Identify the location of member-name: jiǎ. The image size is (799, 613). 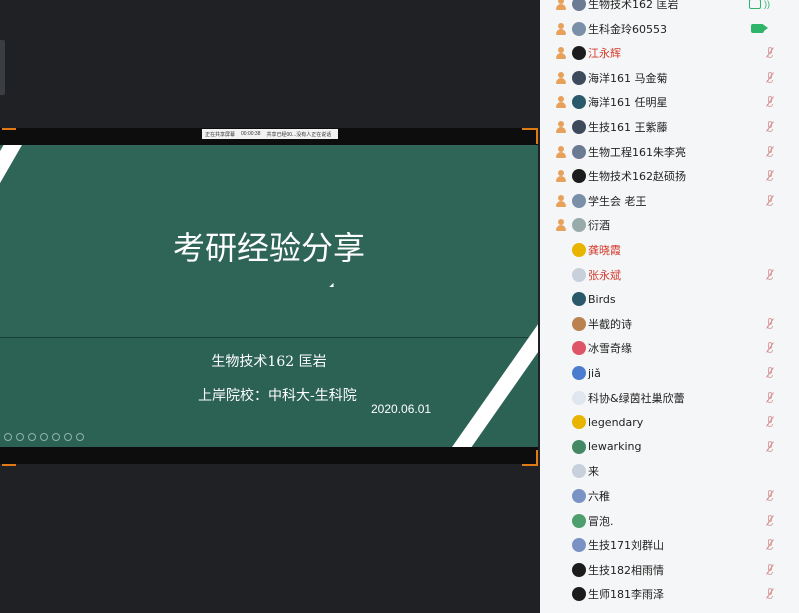
(594, 373).